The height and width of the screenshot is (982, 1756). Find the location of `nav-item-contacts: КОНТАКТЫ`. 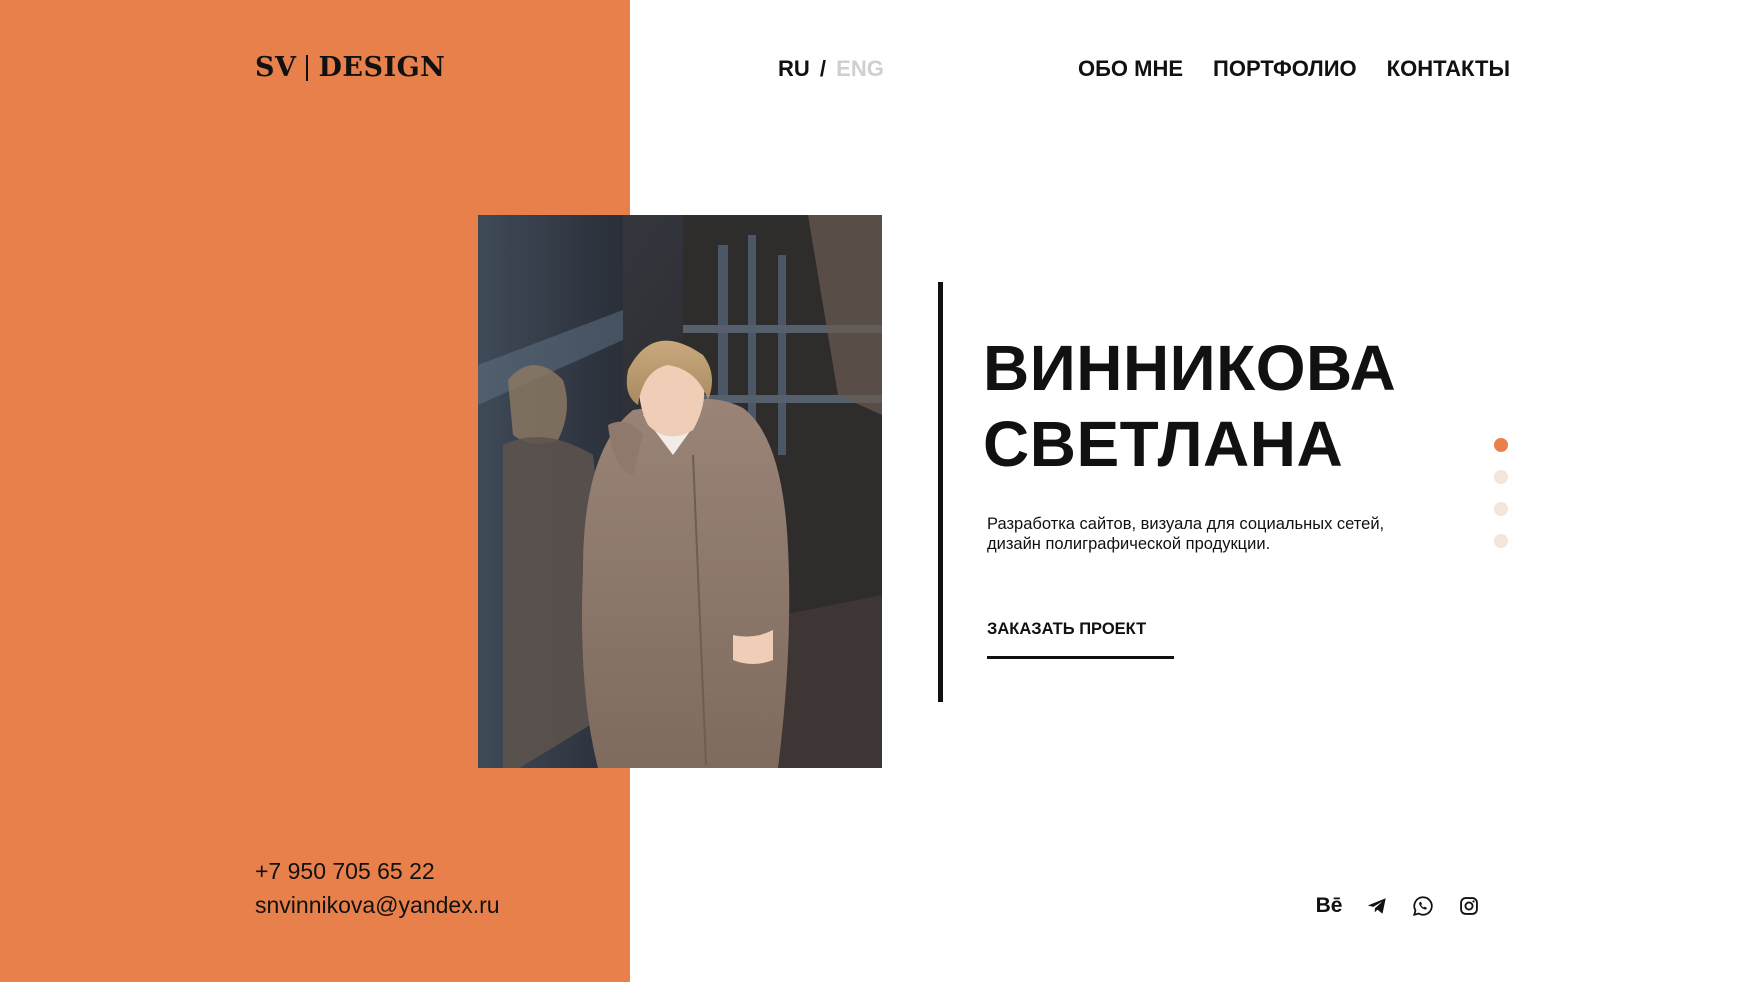

nav-item-contacts: КОНТАКТЫ is located at coordinates (1448, 69).